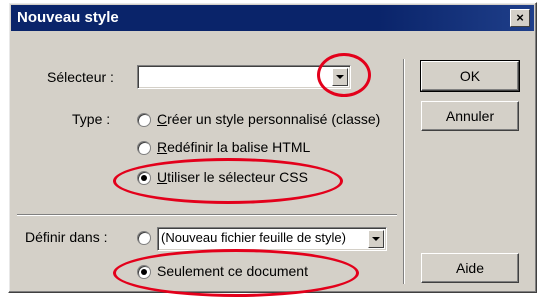  What do you see at coordinates (470, 268) in the screenshot?
I see `help-button: Aide` at bounding box center [470, 268].